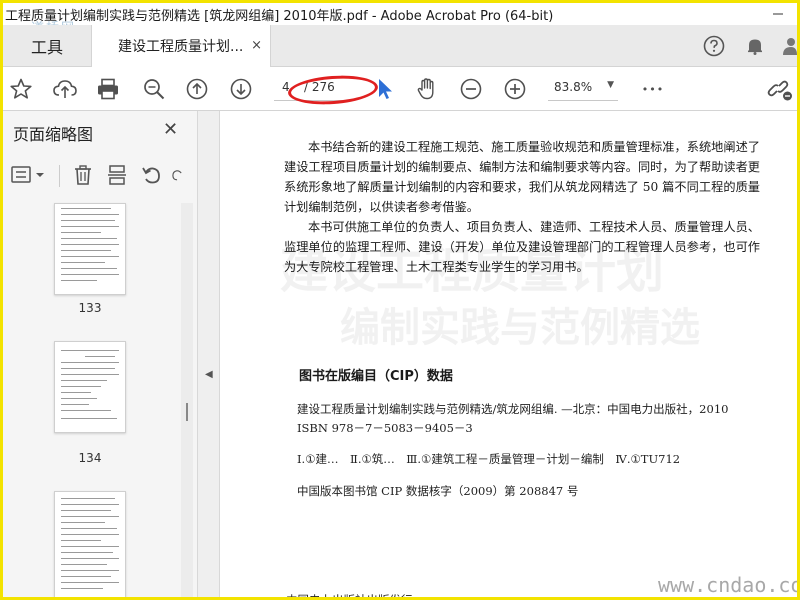 The image size is (800, 600). What do you see at coordinates (209, 374) in the screenshot?
I see `collapse-arrow-icon: ◀` at bounding box center [209, 374].